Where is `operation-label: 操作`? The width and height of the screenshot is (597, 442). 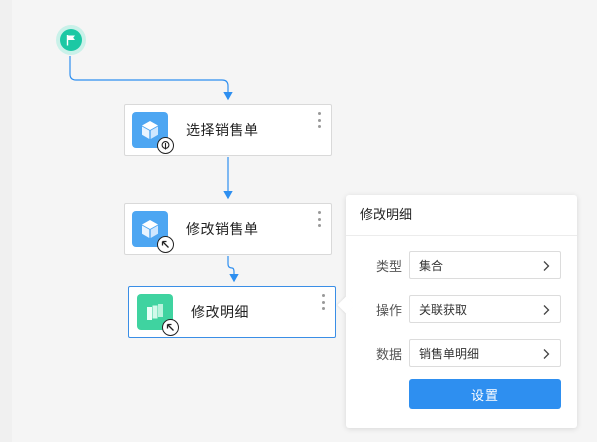
operation-label: 操作 is located at coordinates (388, 311).